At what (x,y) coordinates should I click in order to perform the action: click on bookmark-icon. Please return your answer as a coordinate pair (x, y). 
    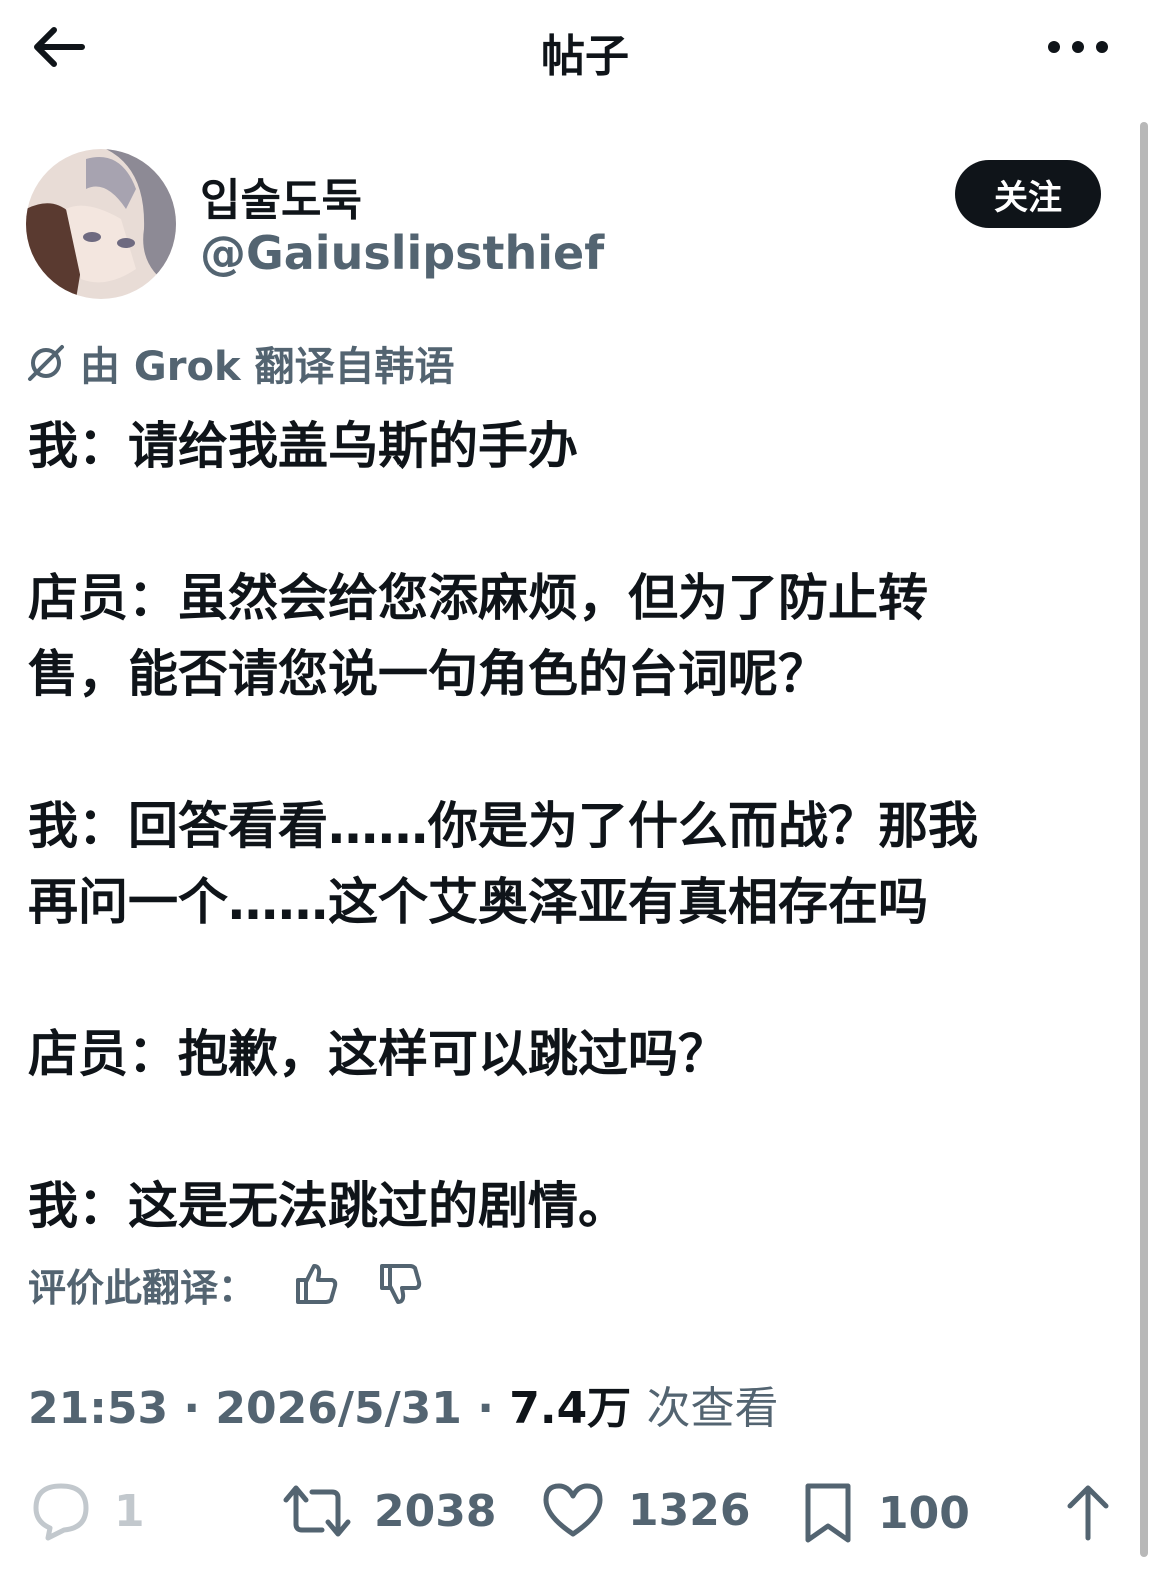
    Looking at the image, I should click on (828, 1513).